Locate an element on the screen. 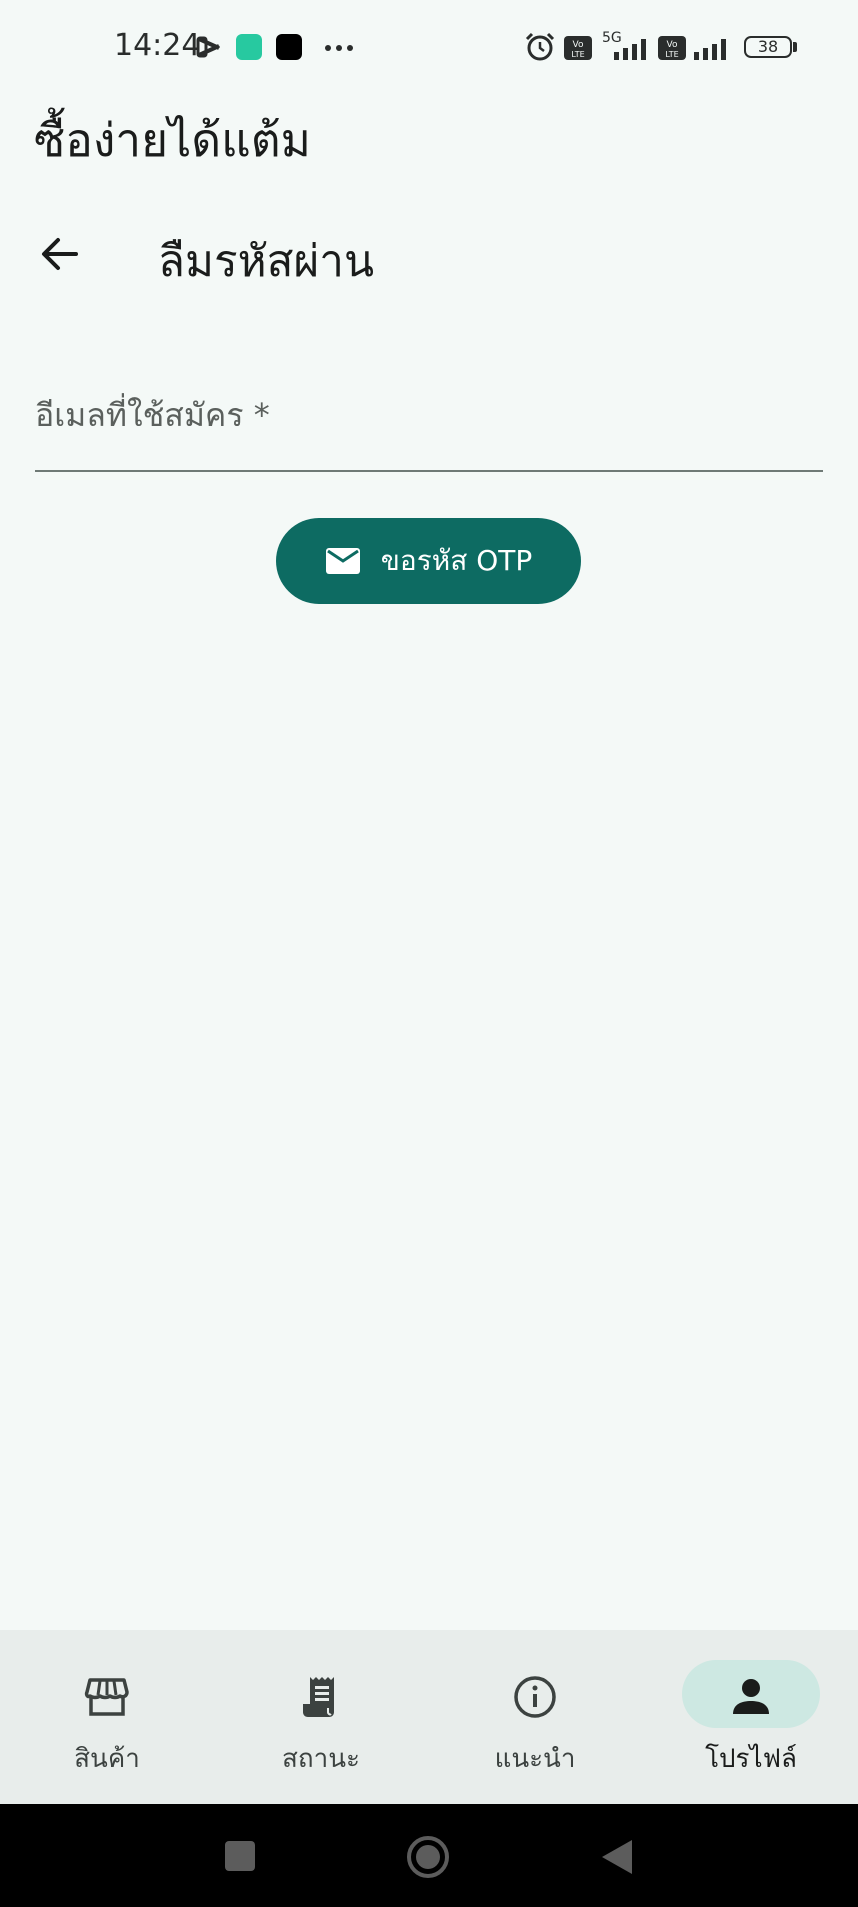 Image resolution: width=858 pixels, height=1907 pixels. app-icon is located at coordinates (289, 47).